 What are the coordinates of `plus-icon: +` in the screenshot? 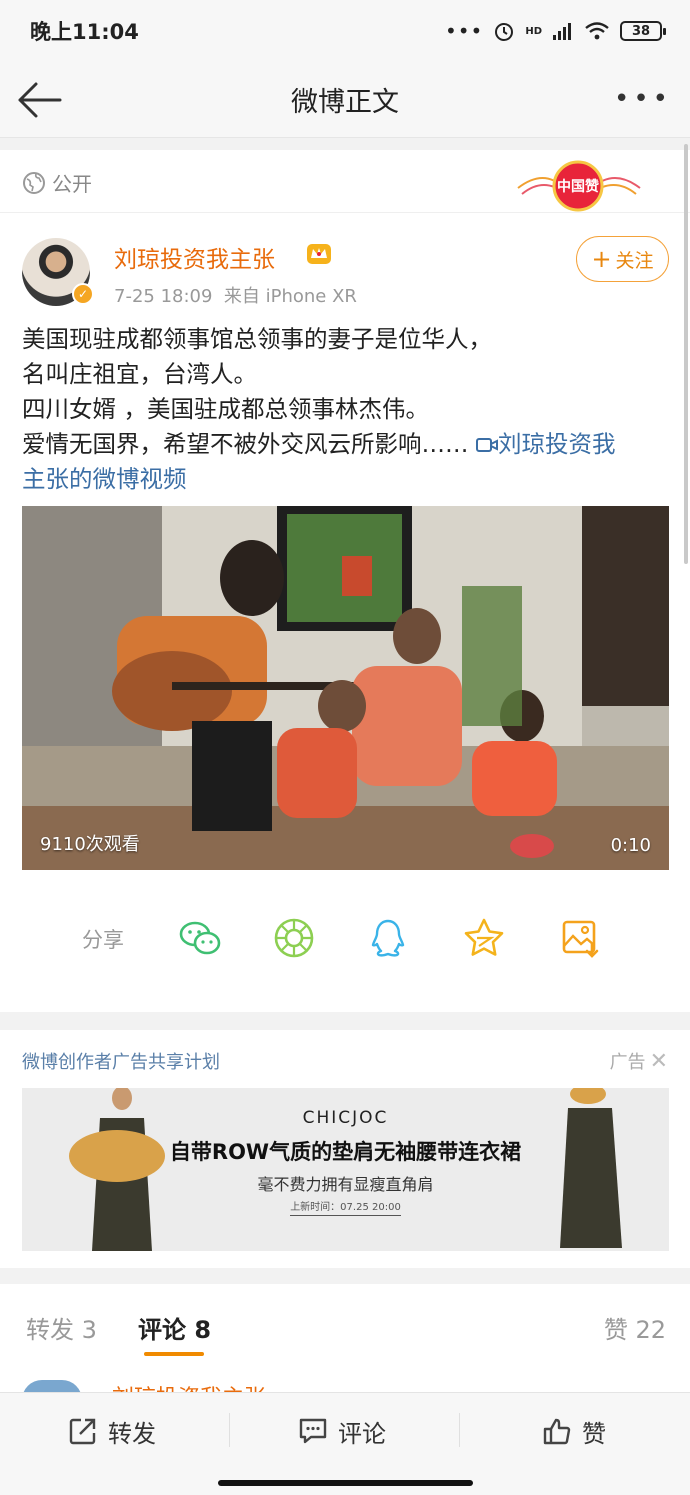 It's located at (601, 259).